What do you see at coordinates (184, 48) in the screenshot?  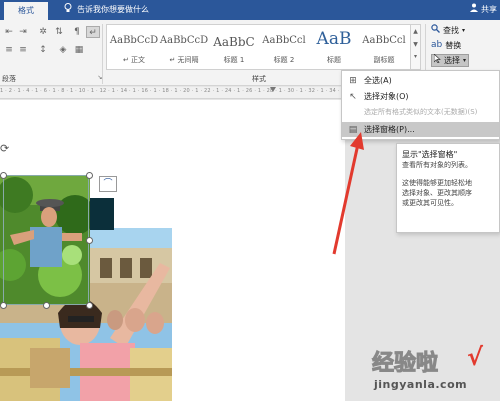 I see `style-no-spacing: AaBbCcD ↵ 无间隔` at bounding box center [184, 48].